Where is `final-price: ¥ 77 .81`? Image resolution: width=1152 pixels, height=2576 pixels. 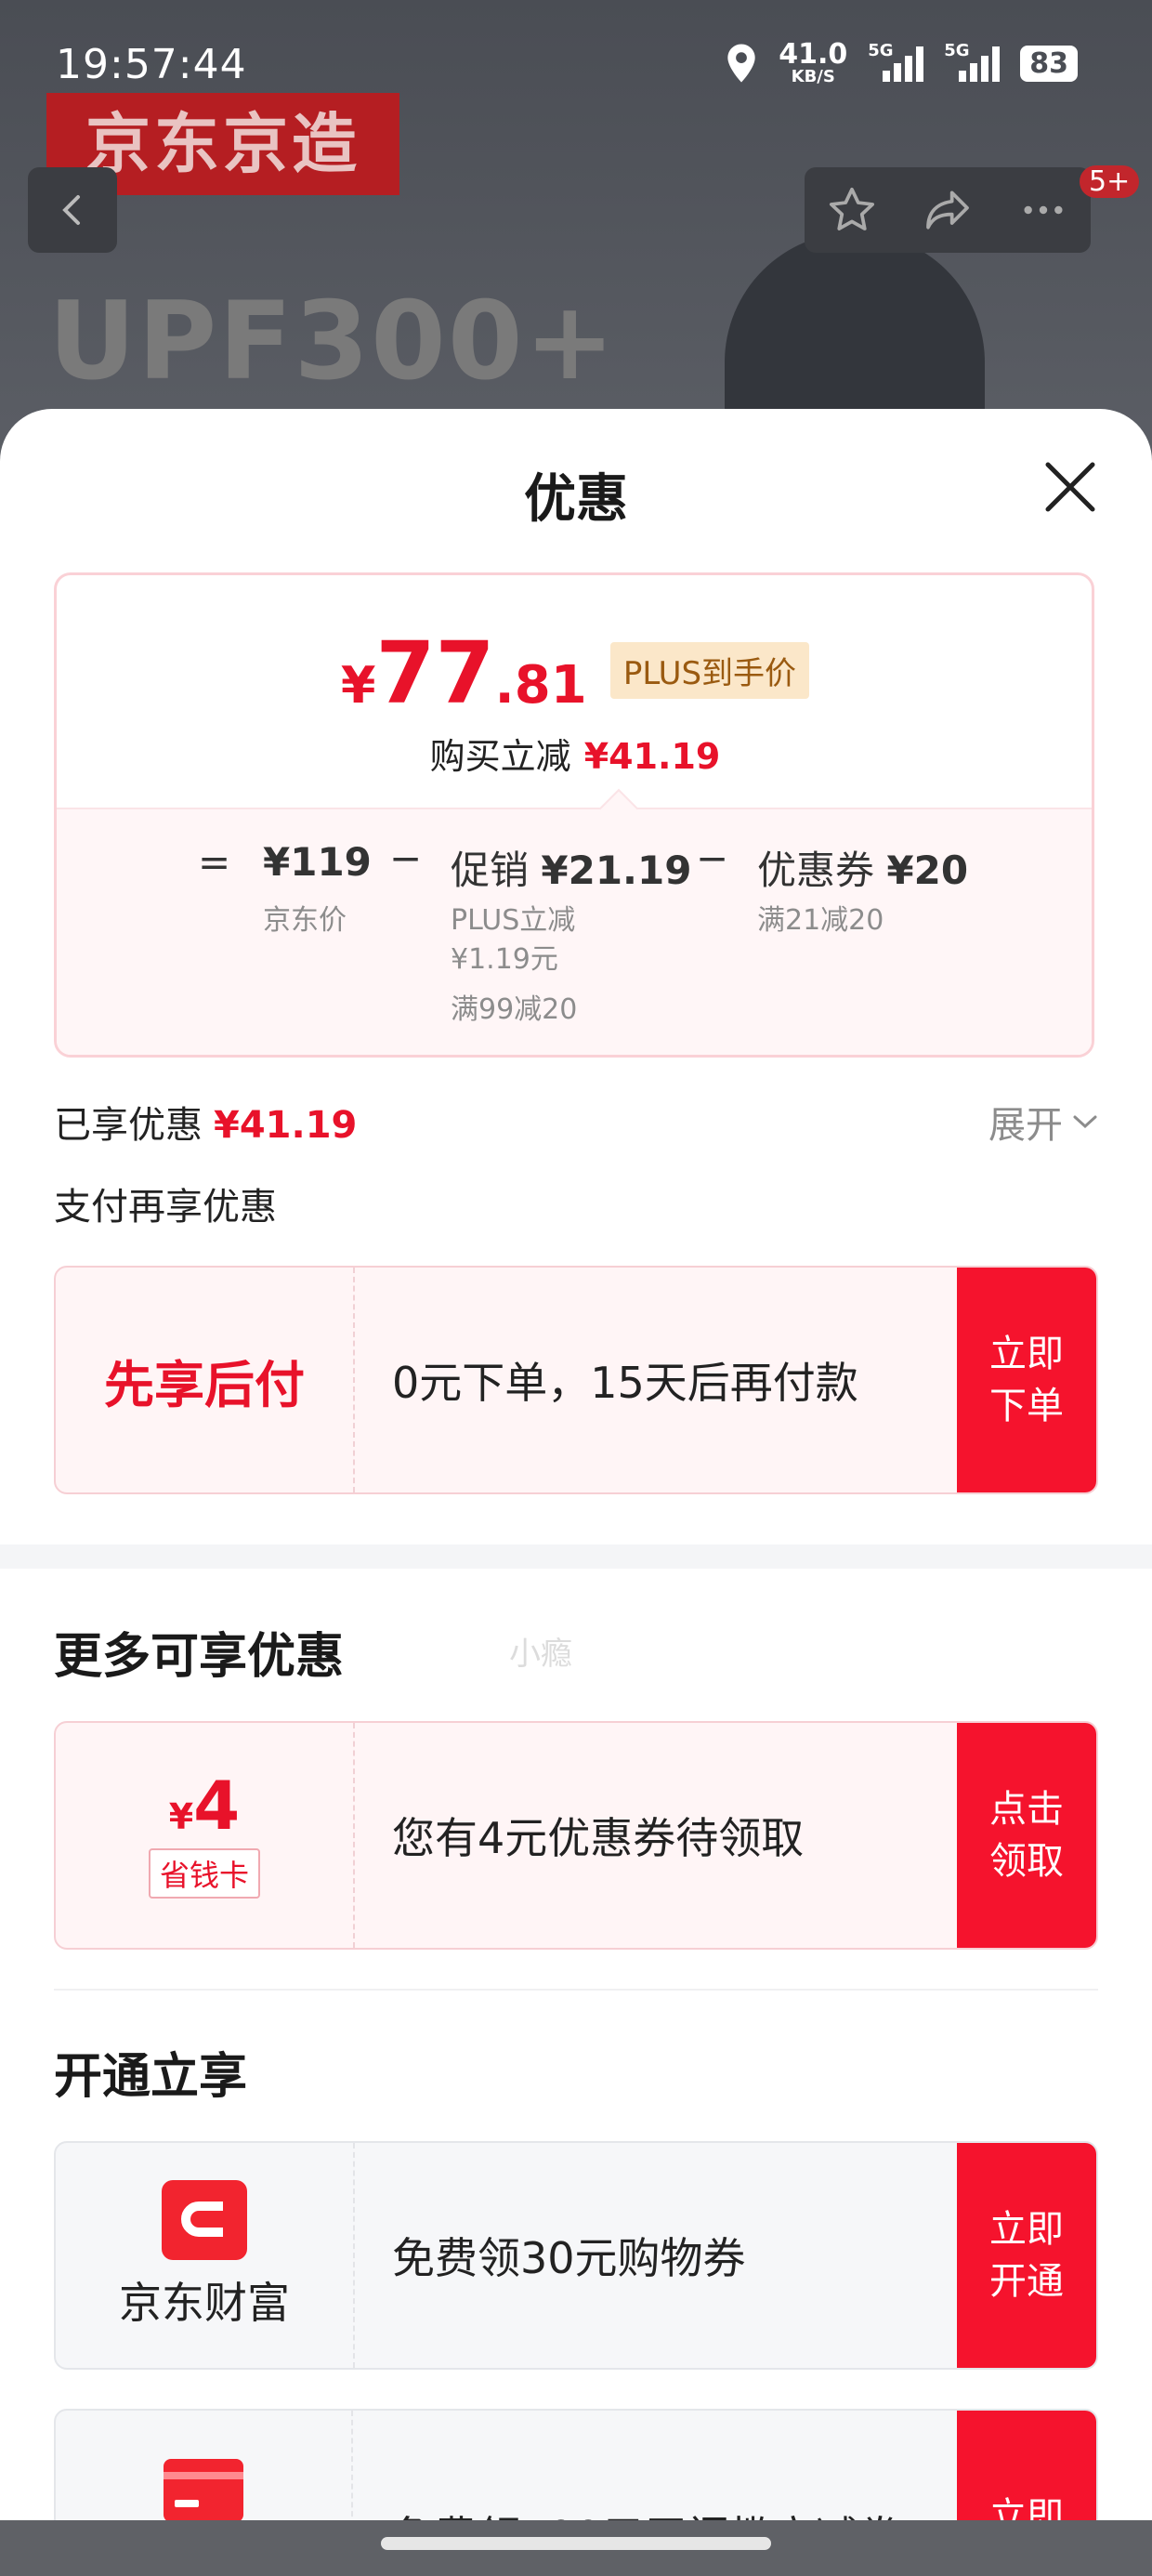
final-price: ¥ 77 .81 is located at coordinates (464, 673).